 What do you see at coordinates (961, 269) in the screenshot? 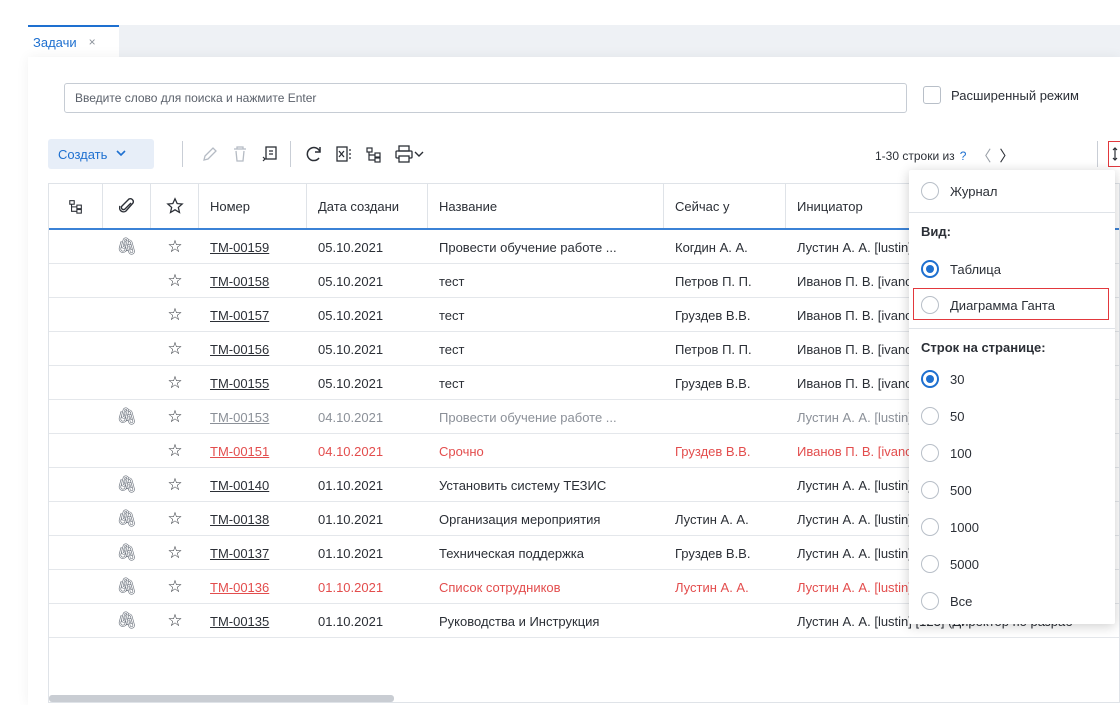
I see `view-option-table: Таблица` at bounding box center [961, 269].